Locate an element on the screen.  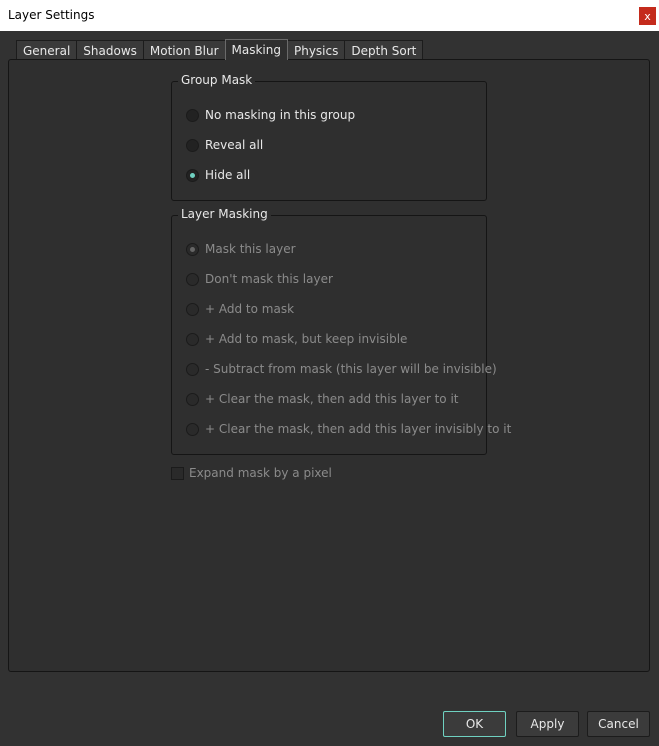
close-button: x is located at coordinates (647, 16).